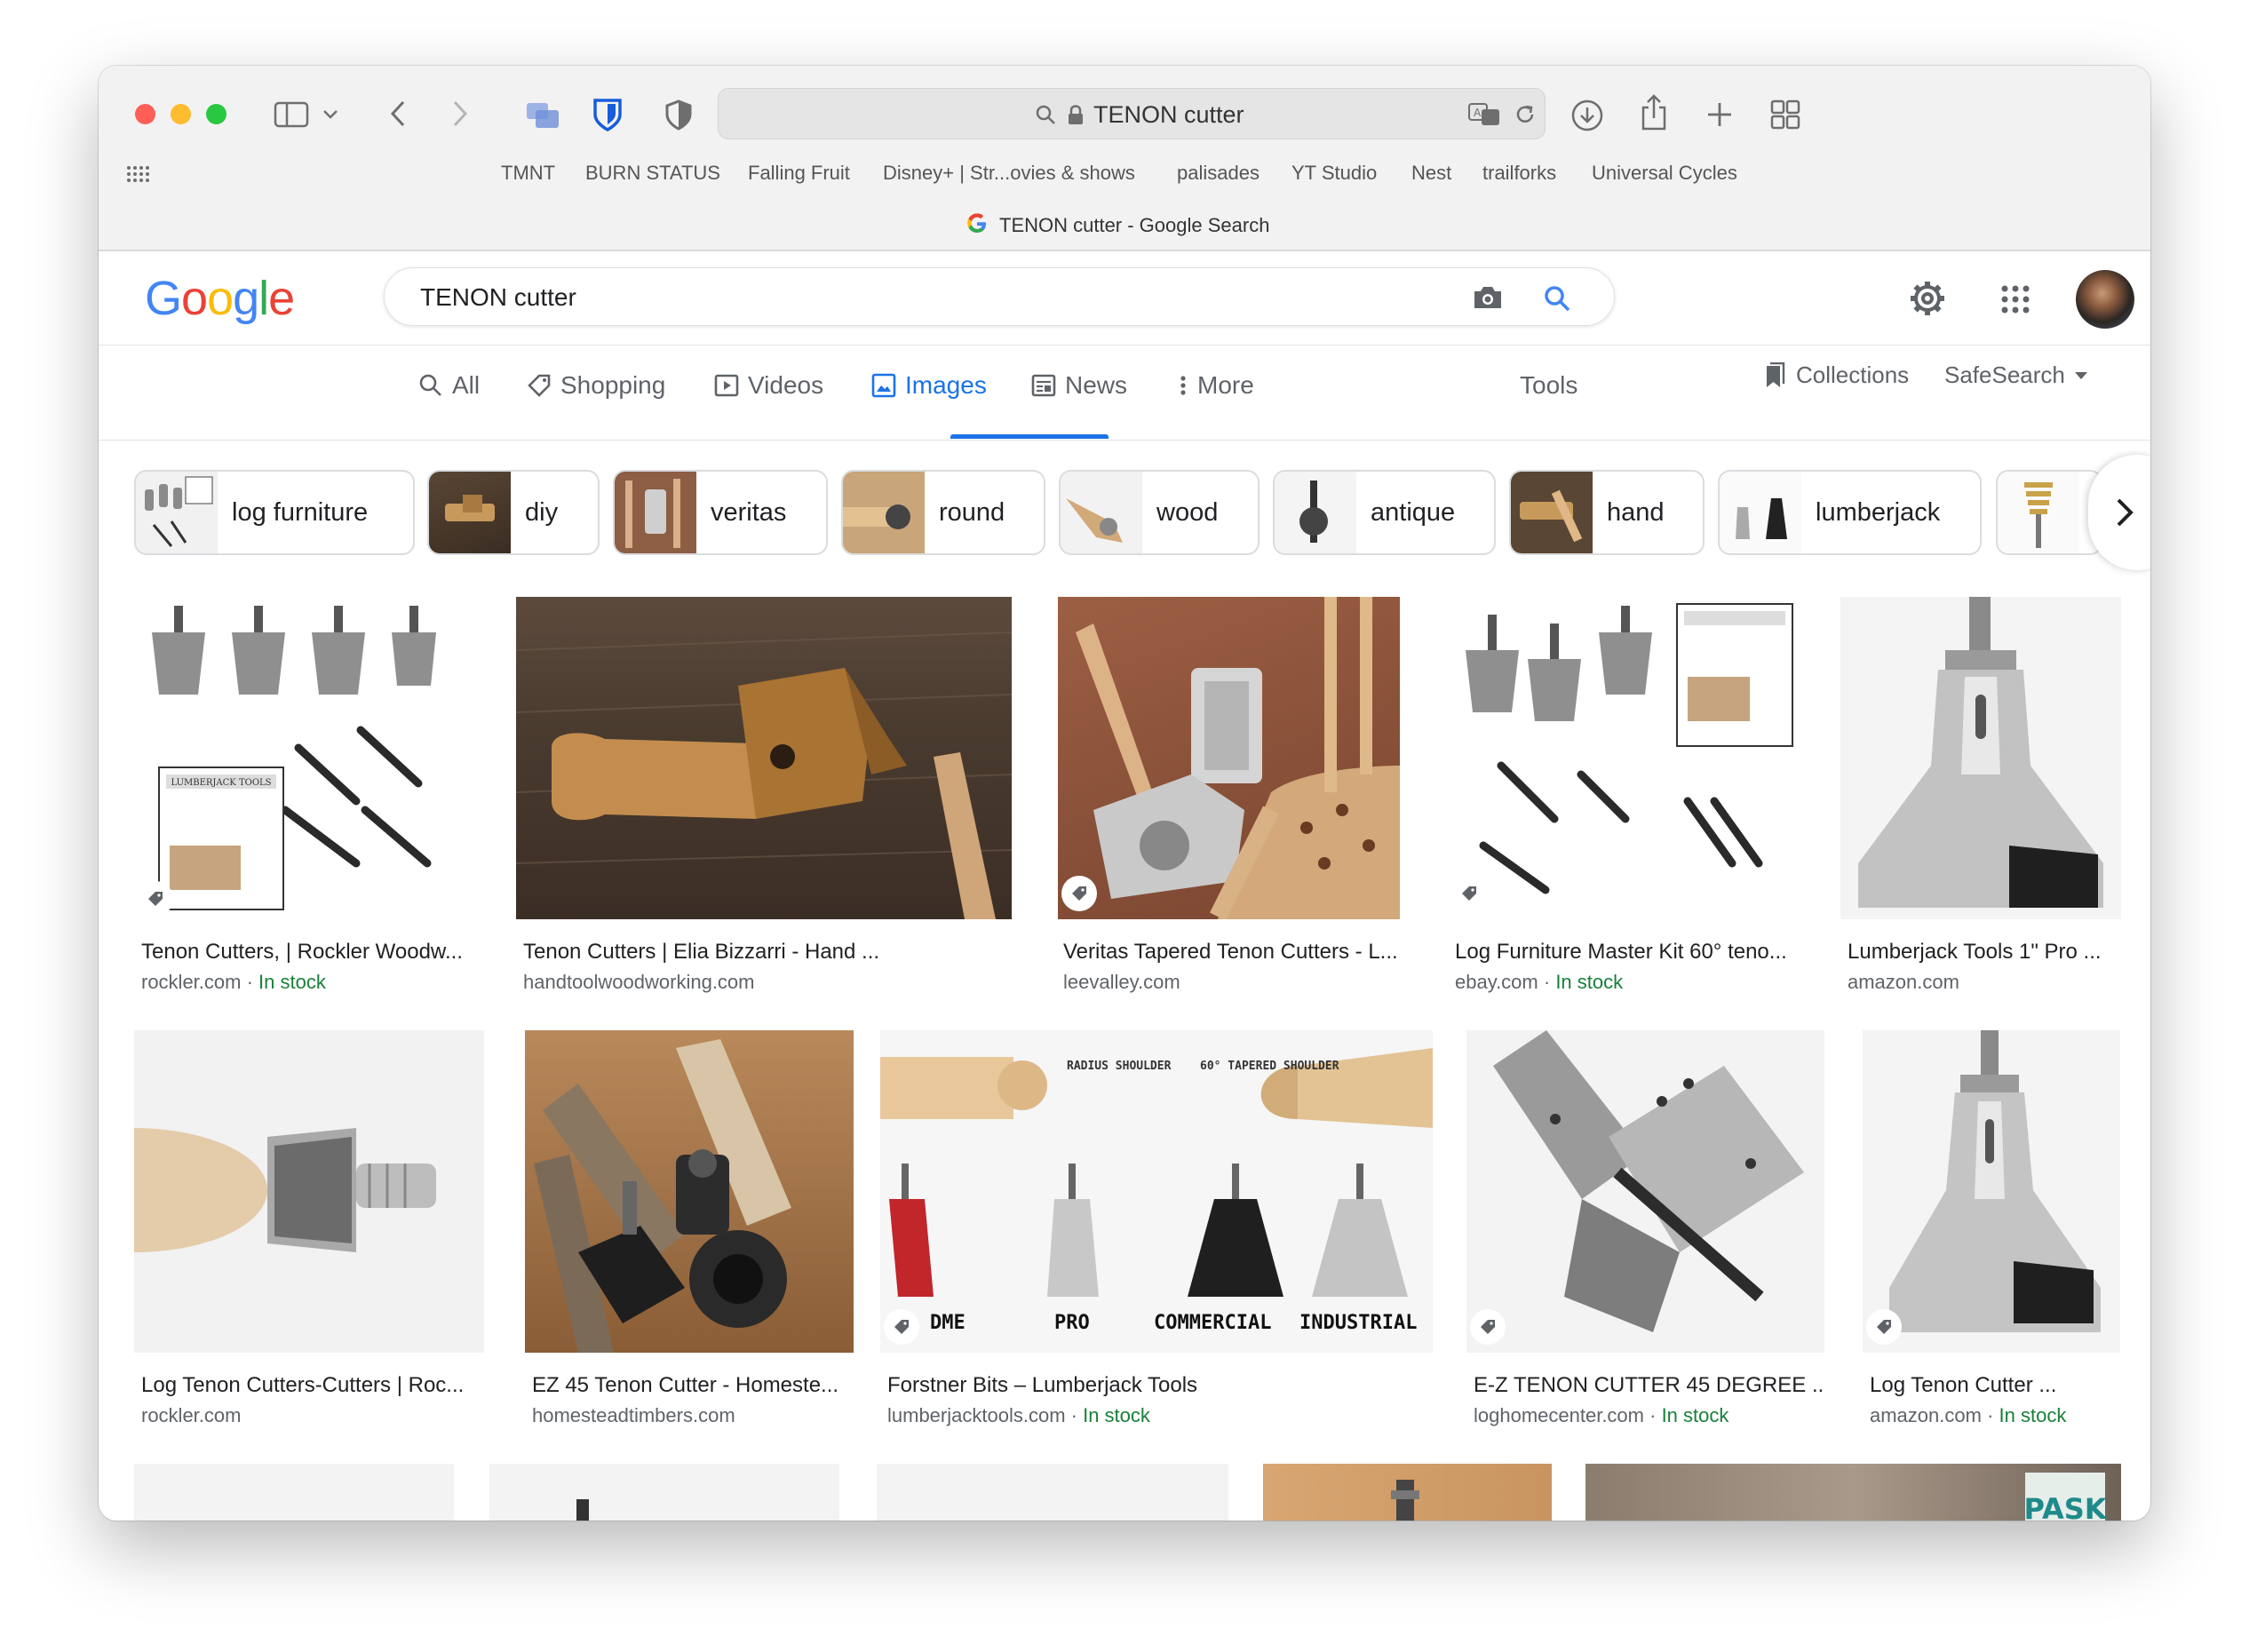 The width and height of the screenshot is (2249, 1652). I want to click on chip-diy: diy, so click(513, 512).